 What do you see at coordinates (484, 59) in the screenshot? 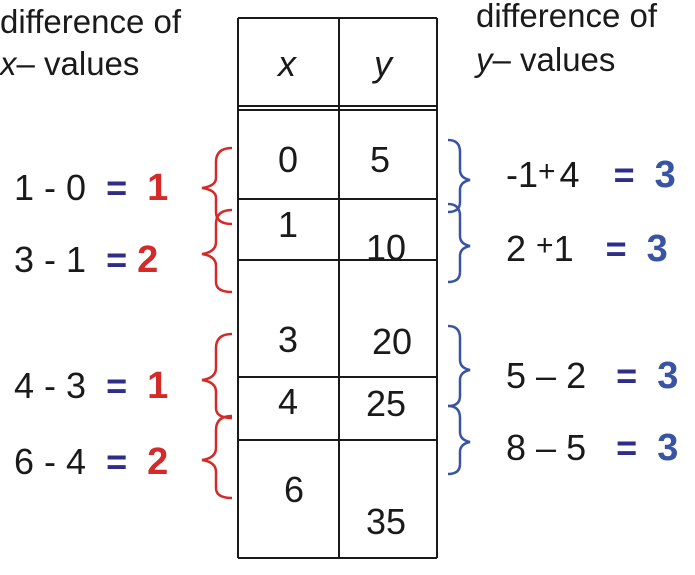
I see `right-header-var: y` at bounding box center [484, 59].